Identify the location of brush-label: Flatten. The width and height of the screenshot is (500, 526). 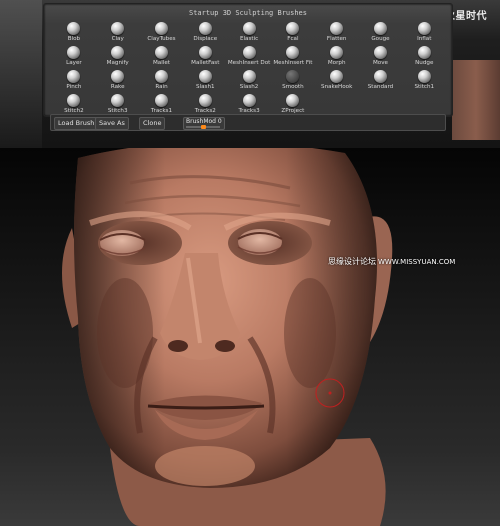
(336, 39).